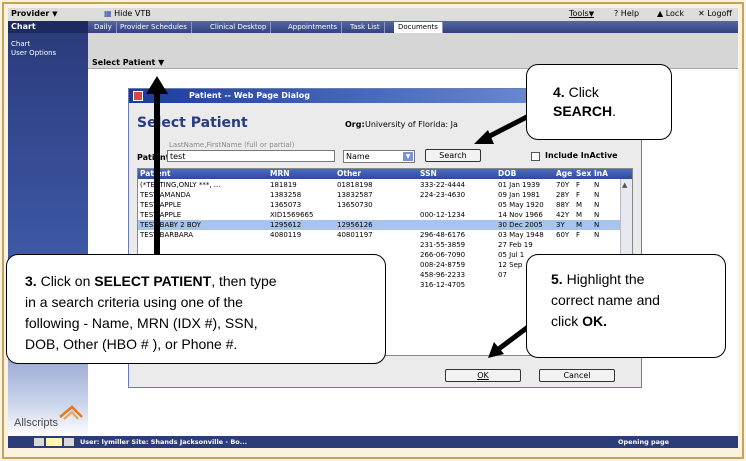 The width and height of the screenshot is (746, 461). I want to click on cell-age: 28Y, so click(563, 195).